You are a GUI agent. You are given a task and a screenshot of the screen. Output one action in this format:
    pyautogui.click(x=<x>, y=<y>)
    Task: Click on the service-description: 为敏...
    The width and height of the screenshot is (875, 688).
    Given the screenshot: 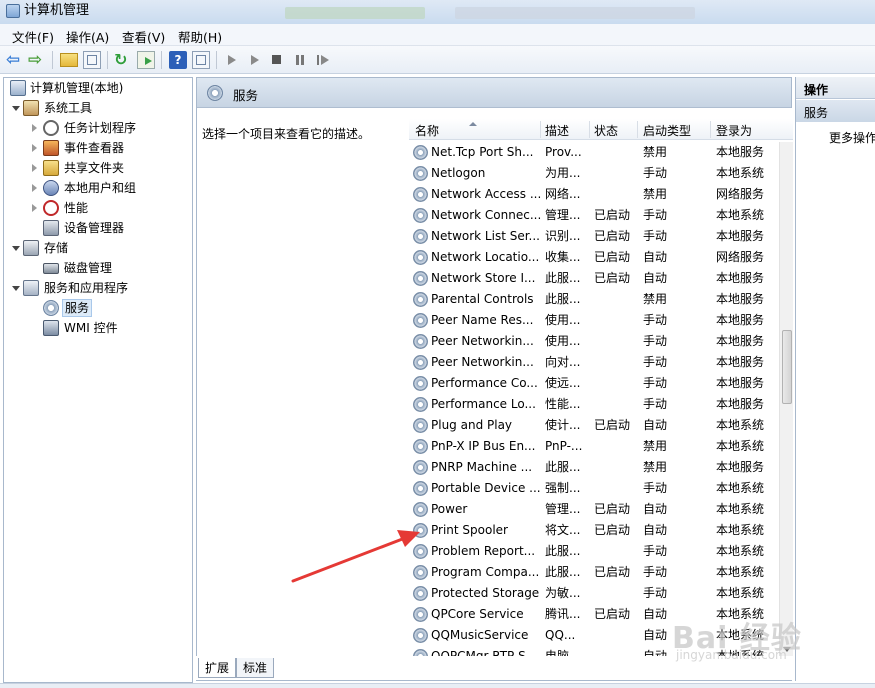 What is the action you would take?
    pyautogui.click(x=563, y=593)
    